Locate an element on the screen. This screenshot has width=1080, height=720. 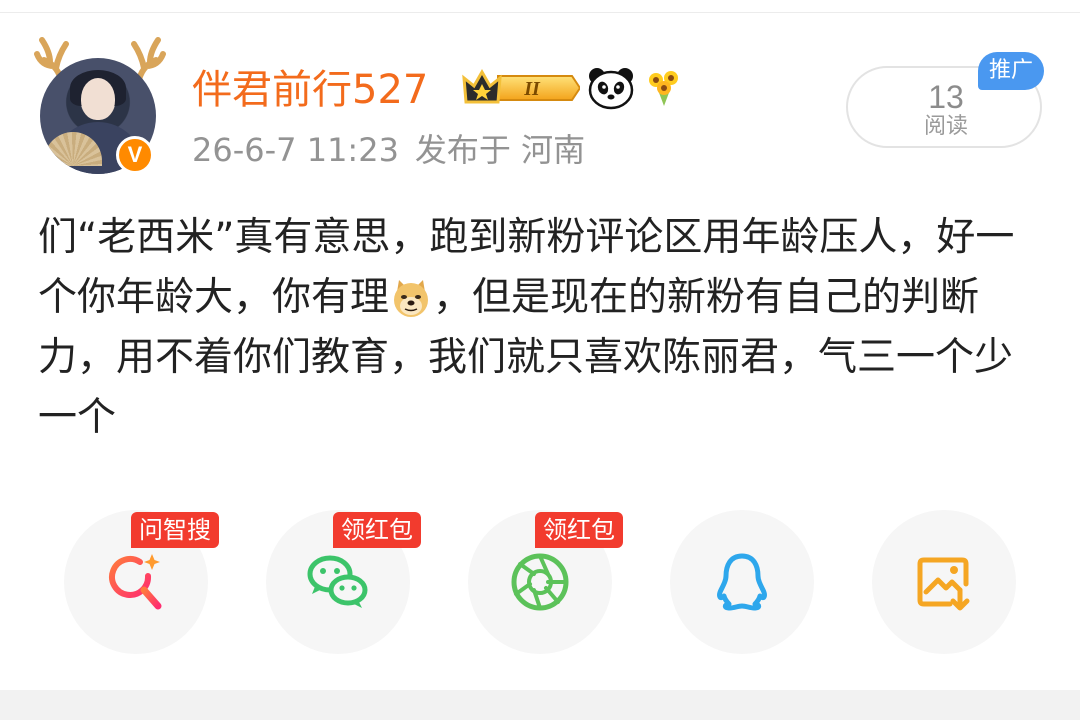
level-text: II is located at coordinates (532, 89).